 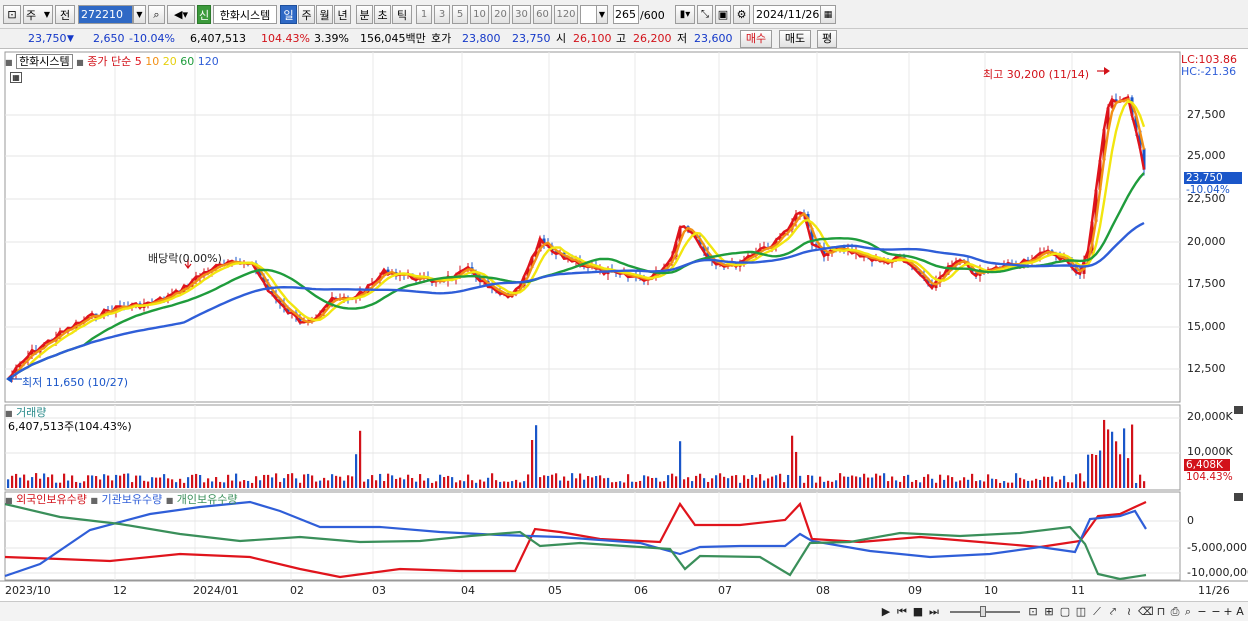 I want to click on last-icon: ⏭, so click(x=934, y=611).